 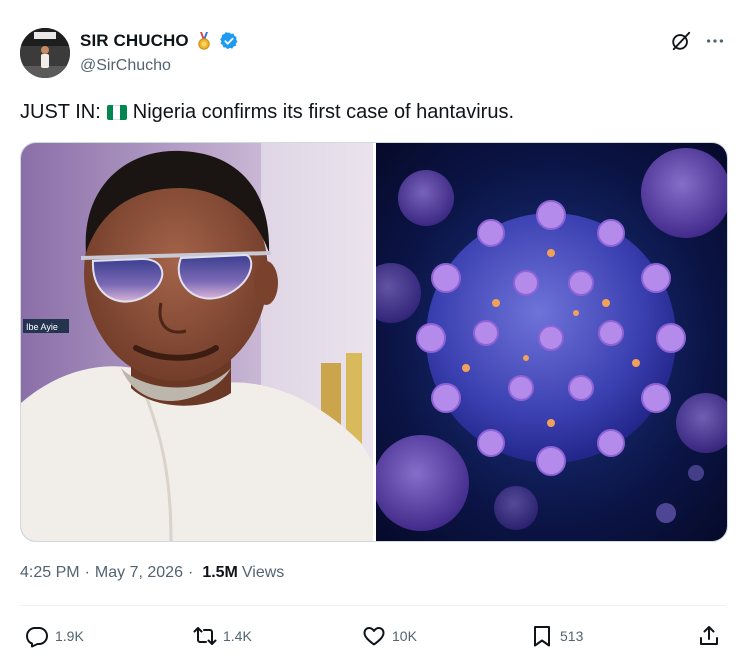 What do you see at coordinates (220, 572) in the screenshot?
I see `views-count: 1.5M` at bounding box center [220, 572].